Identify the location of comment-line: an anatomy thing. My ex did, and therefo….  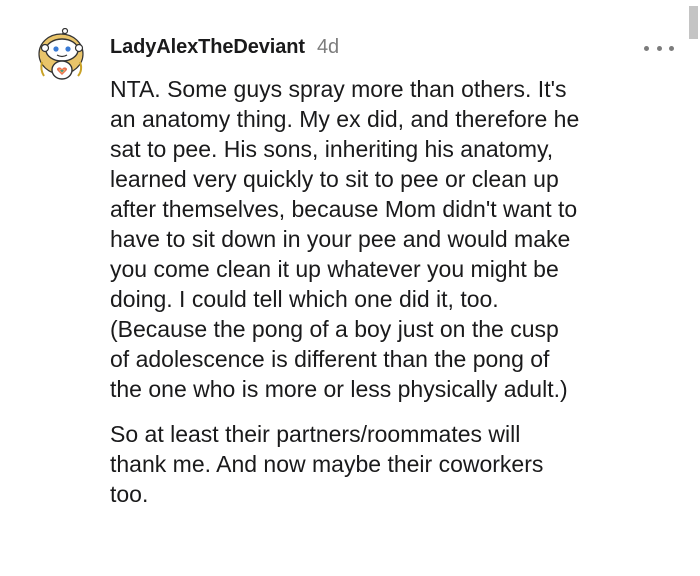
(345, 119).